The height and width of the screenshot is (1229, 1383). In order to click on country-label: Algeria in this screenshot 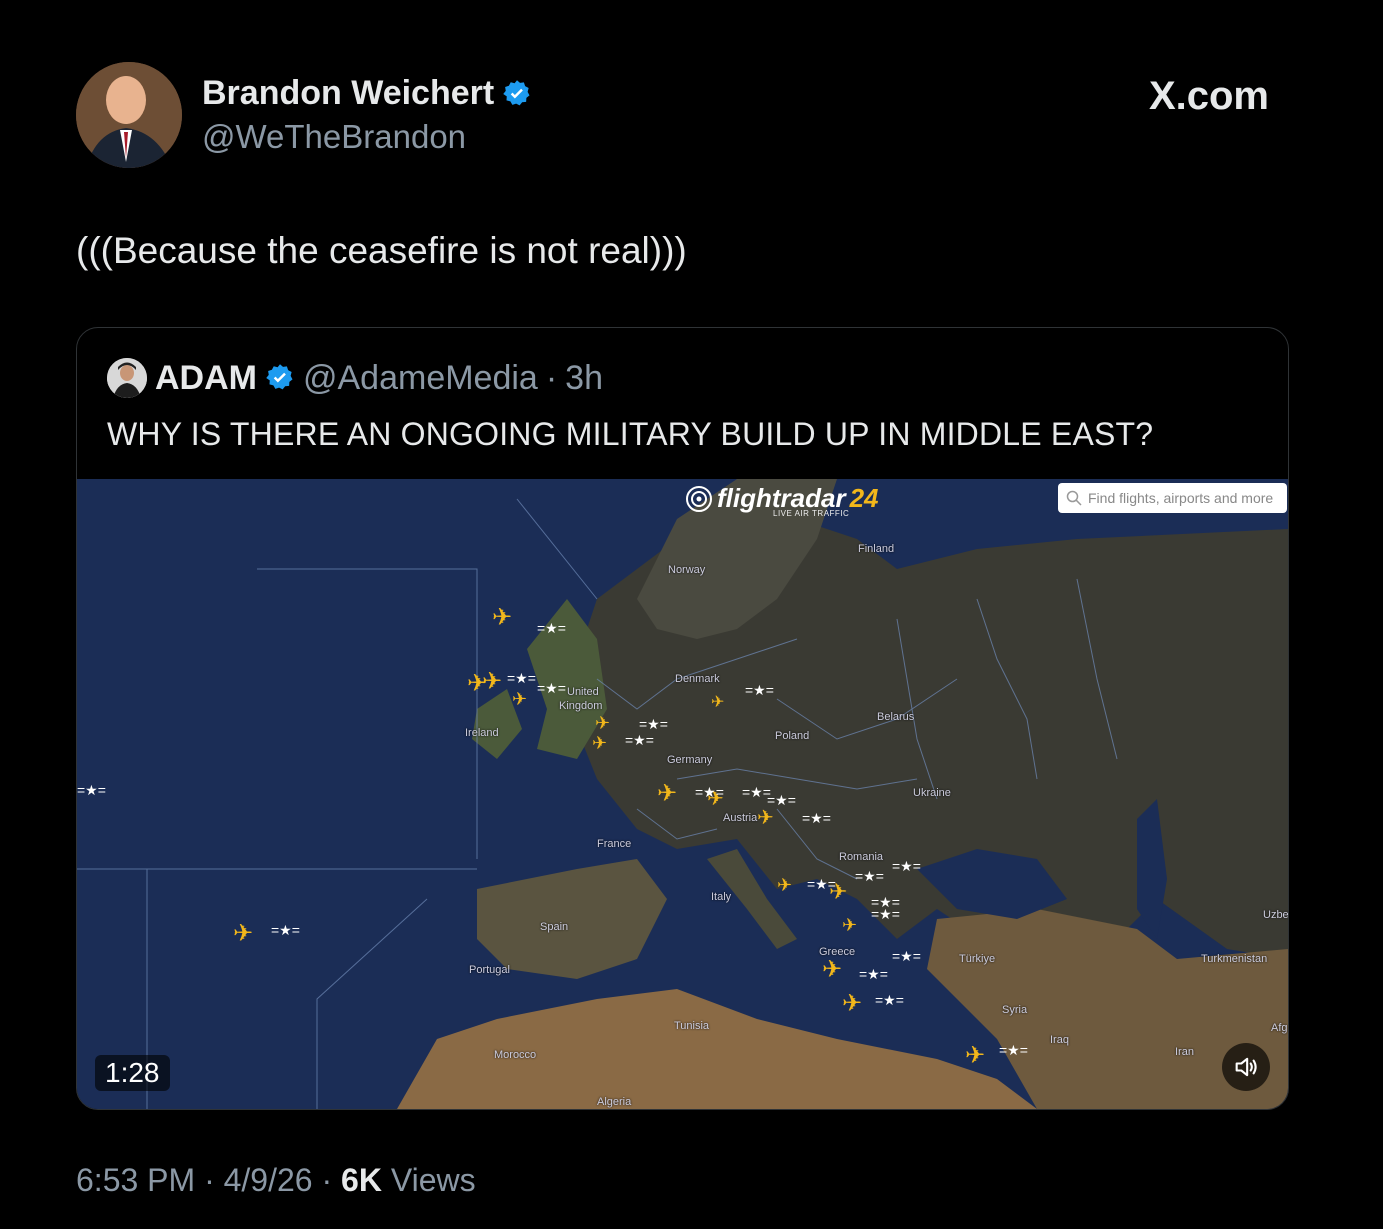, I will do `click(614, 1102)`.